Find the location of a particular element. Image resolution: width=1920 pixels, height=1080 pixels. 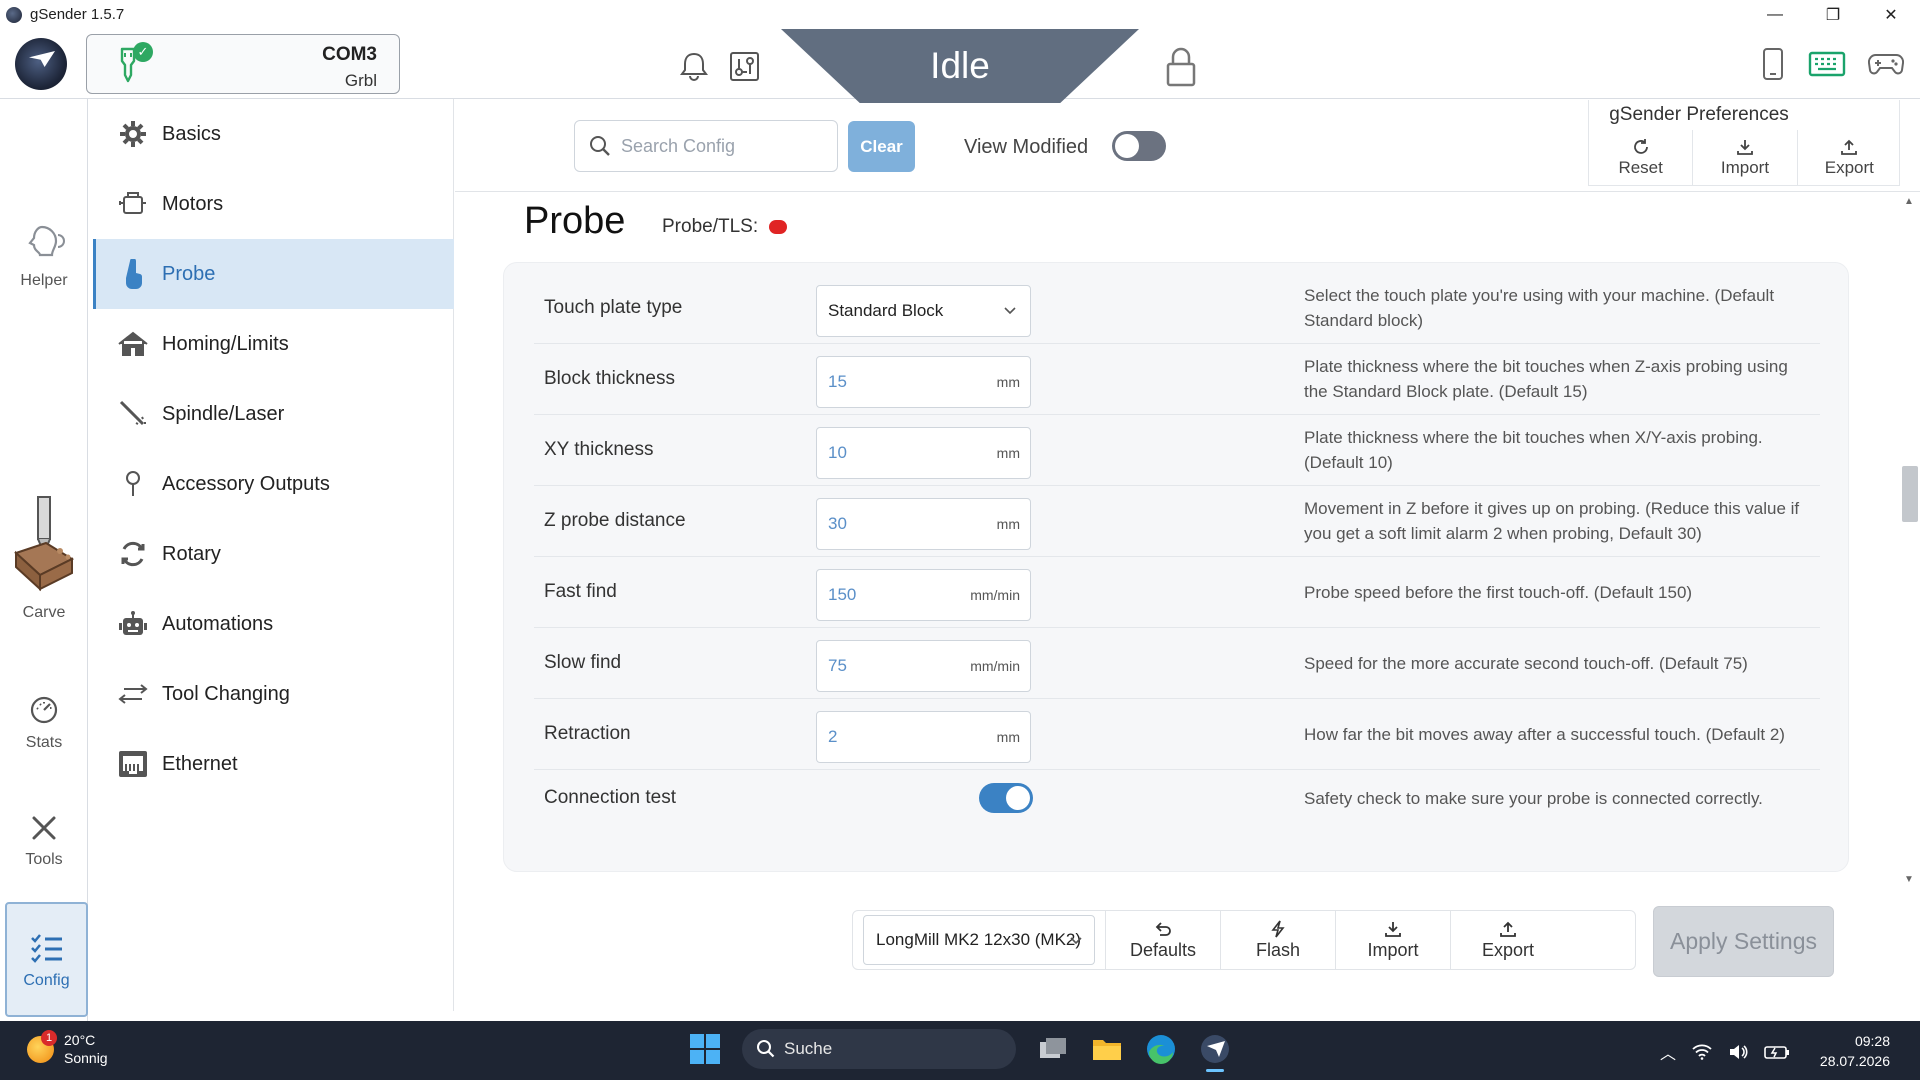

edge-browser-icon is located at coordinates (1161, 1049).